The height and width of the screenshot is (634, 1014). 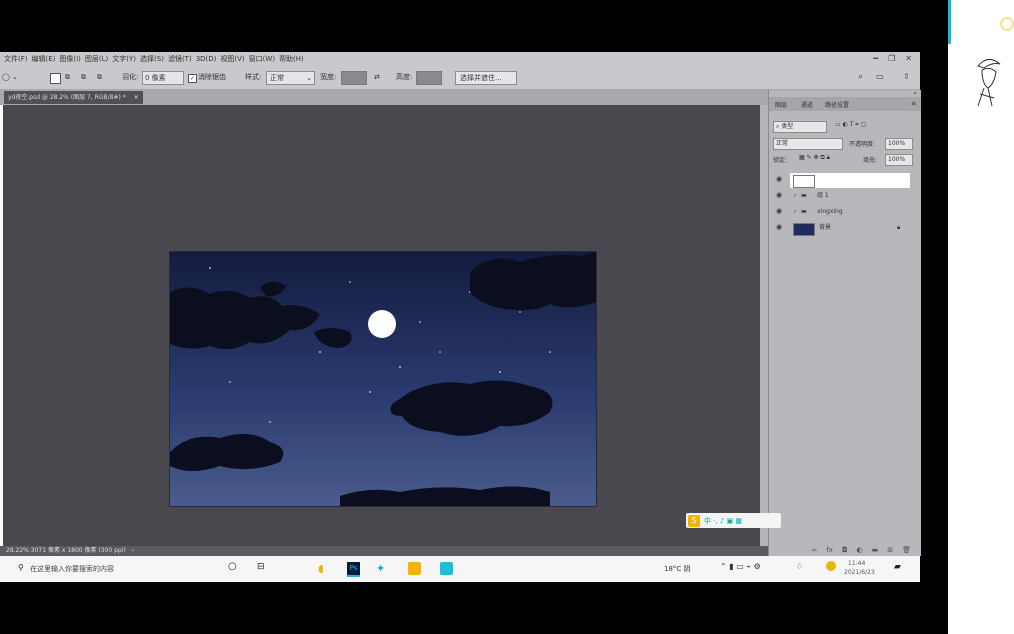 I want to click on intersect-selection-icon: ⧉, so click(x=99, y=77).